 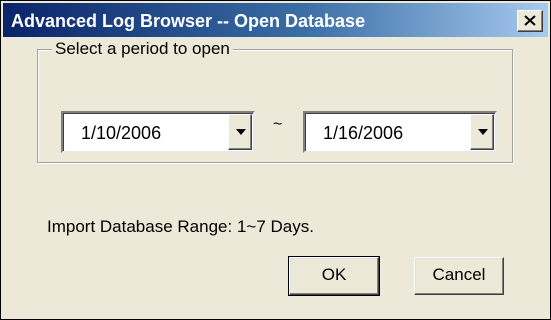 I want to click on end-date-combobox: 1/16/2006, so click(x=400, y=132).